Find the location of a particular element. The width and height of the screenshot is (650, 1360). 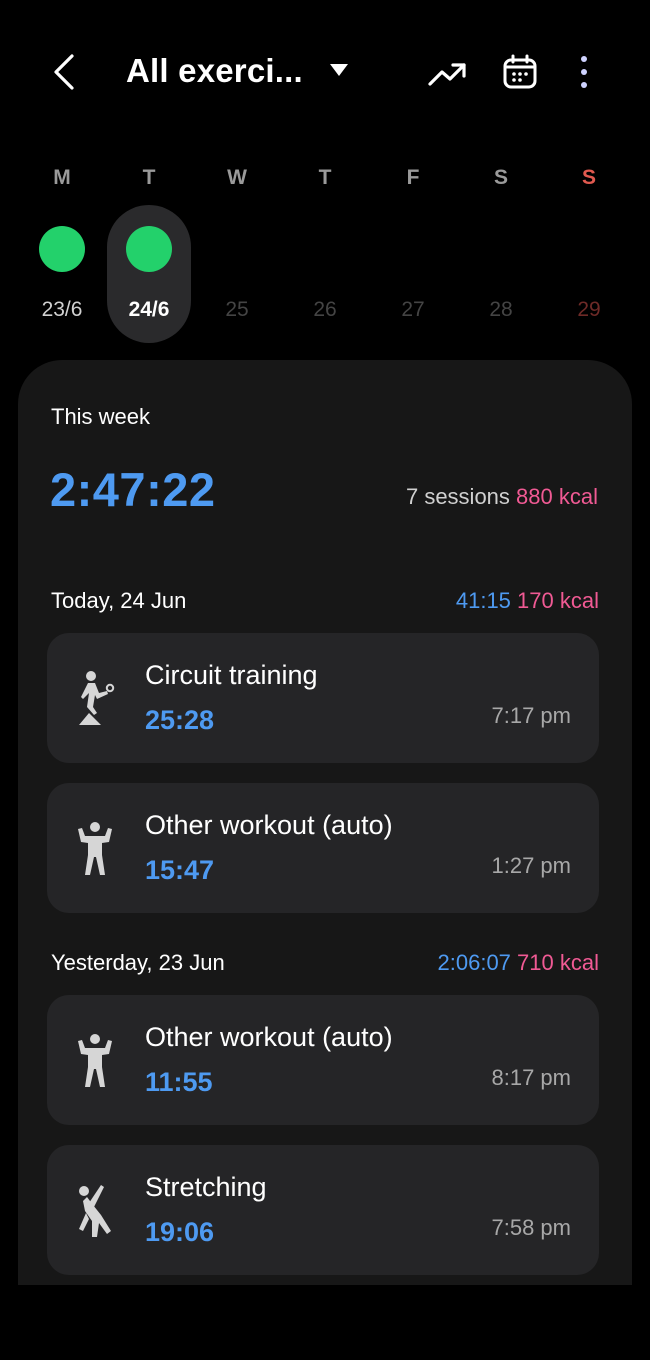

trend-icon is located at coordinates (447, 73).